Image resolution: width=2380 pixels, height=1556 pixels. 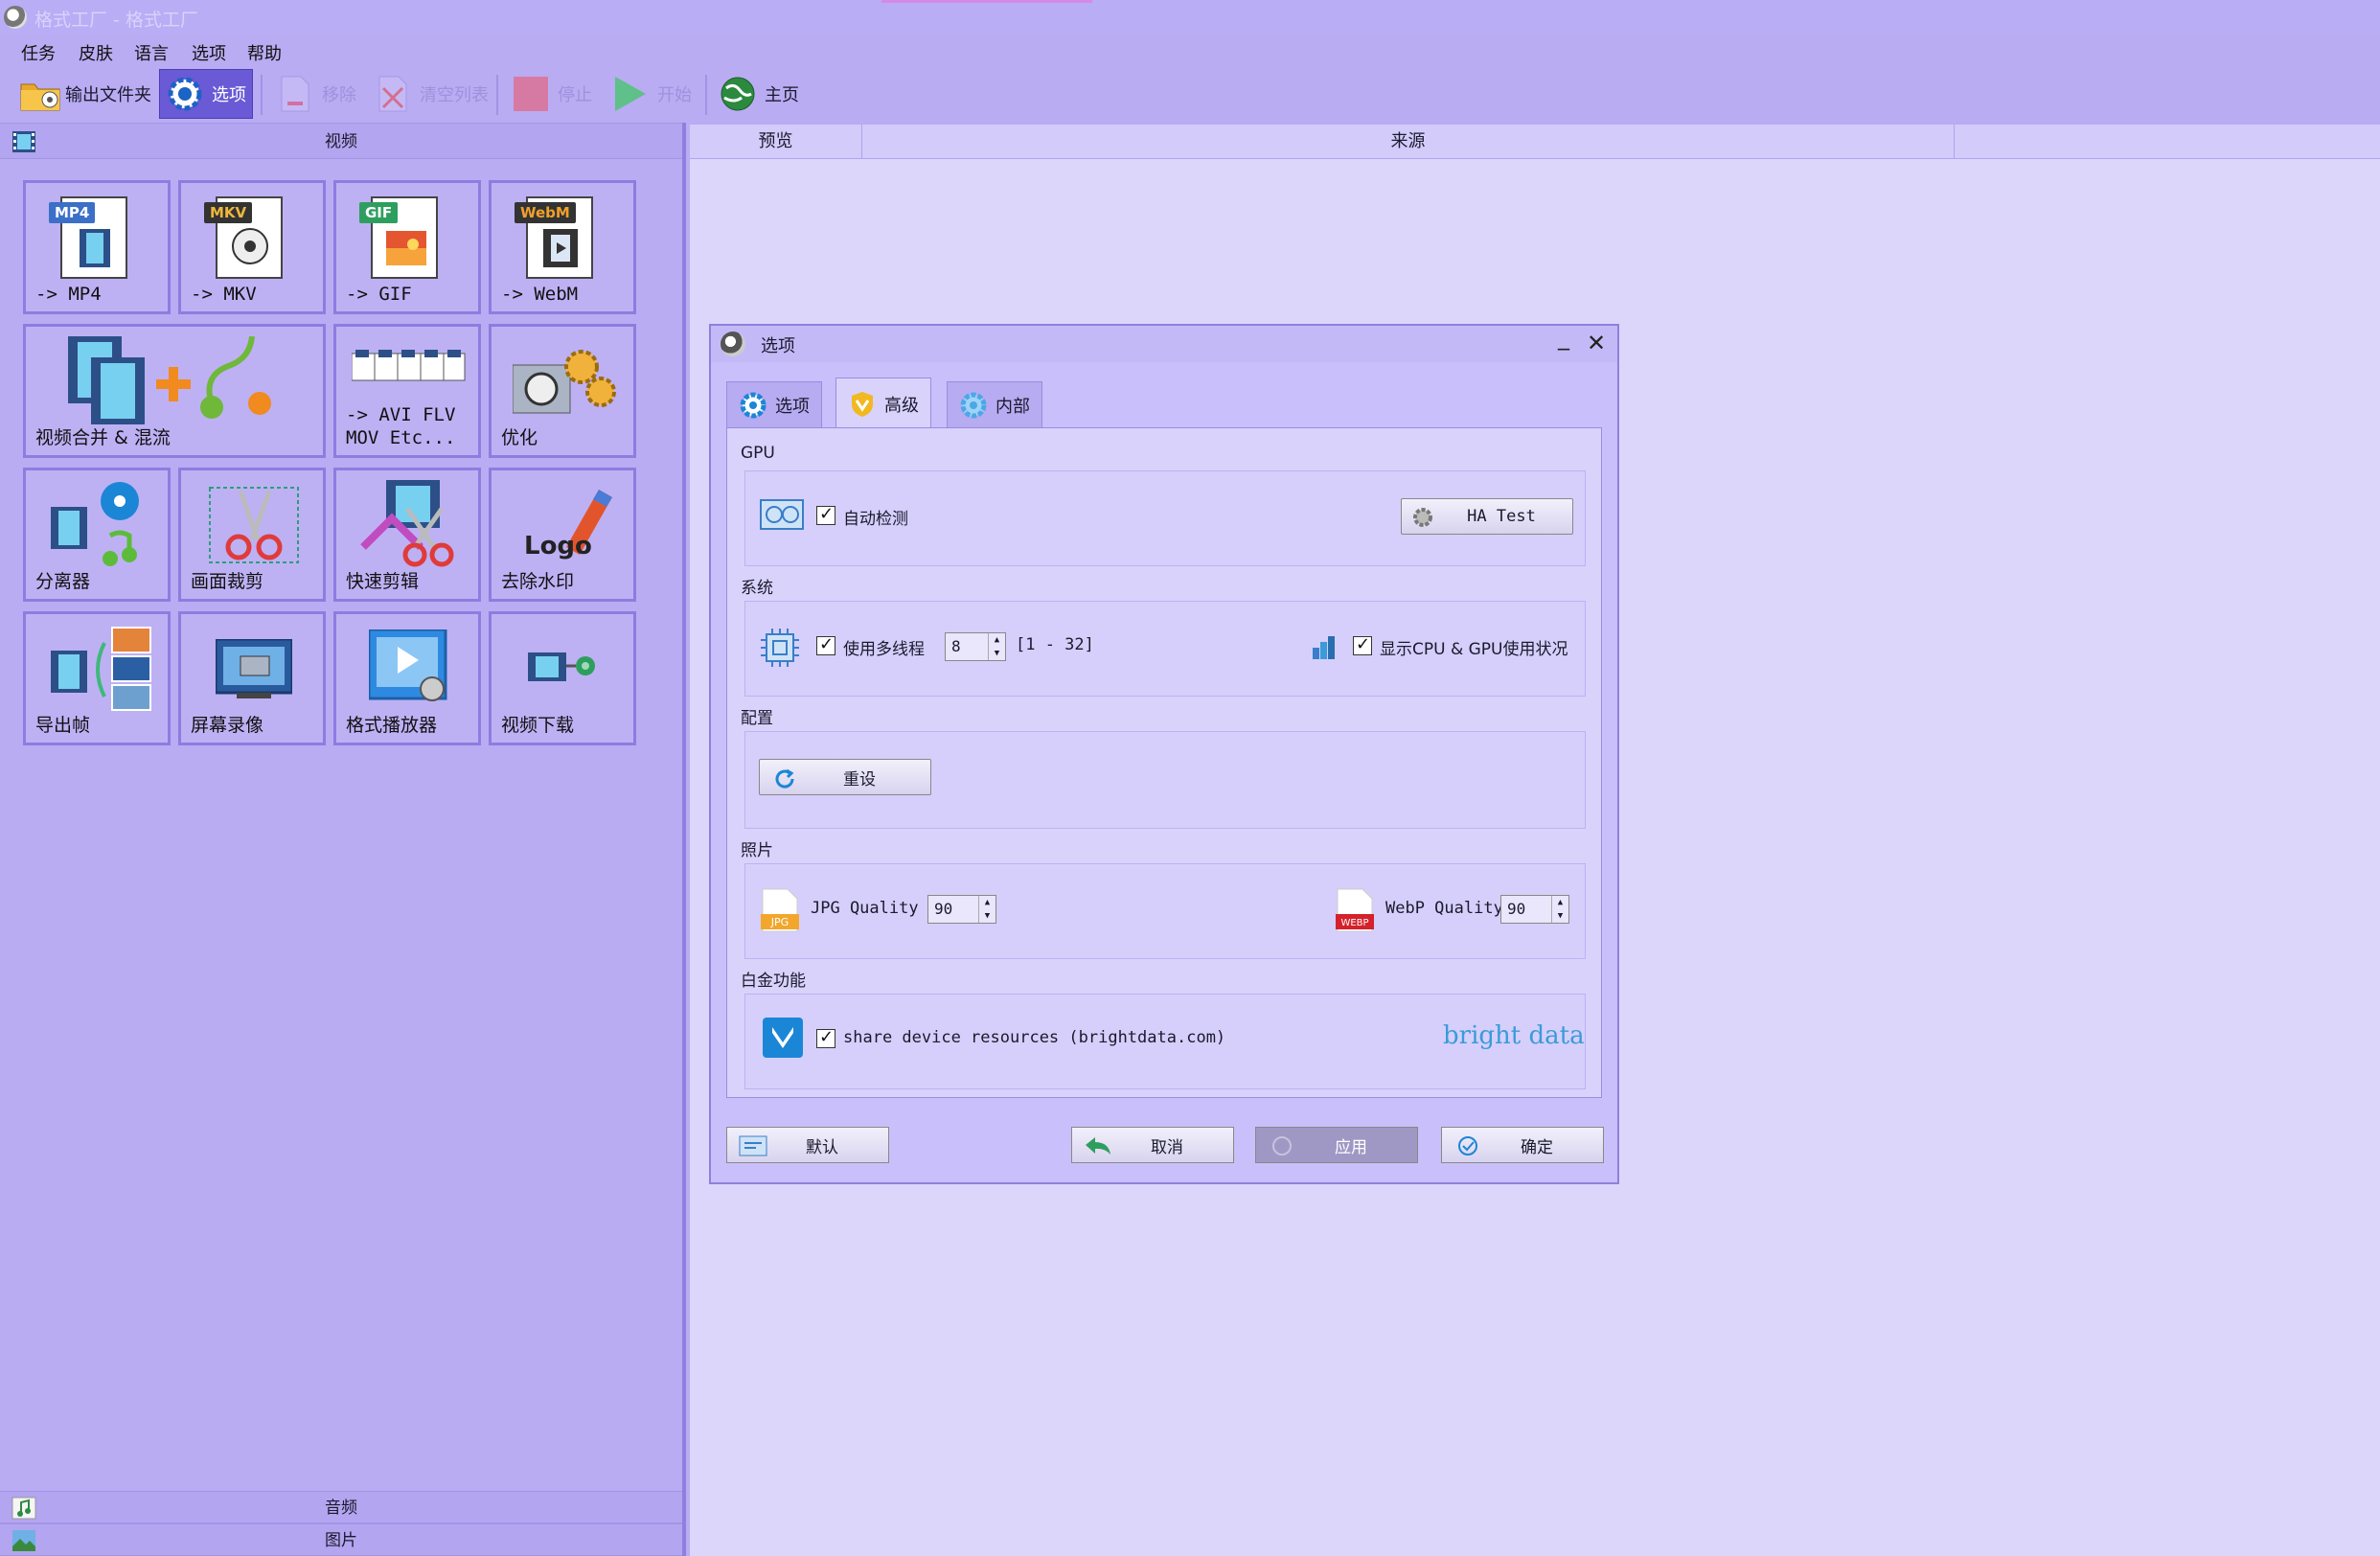 I want to click on cancel-button: 取消, so click(x=1153, y=1145).